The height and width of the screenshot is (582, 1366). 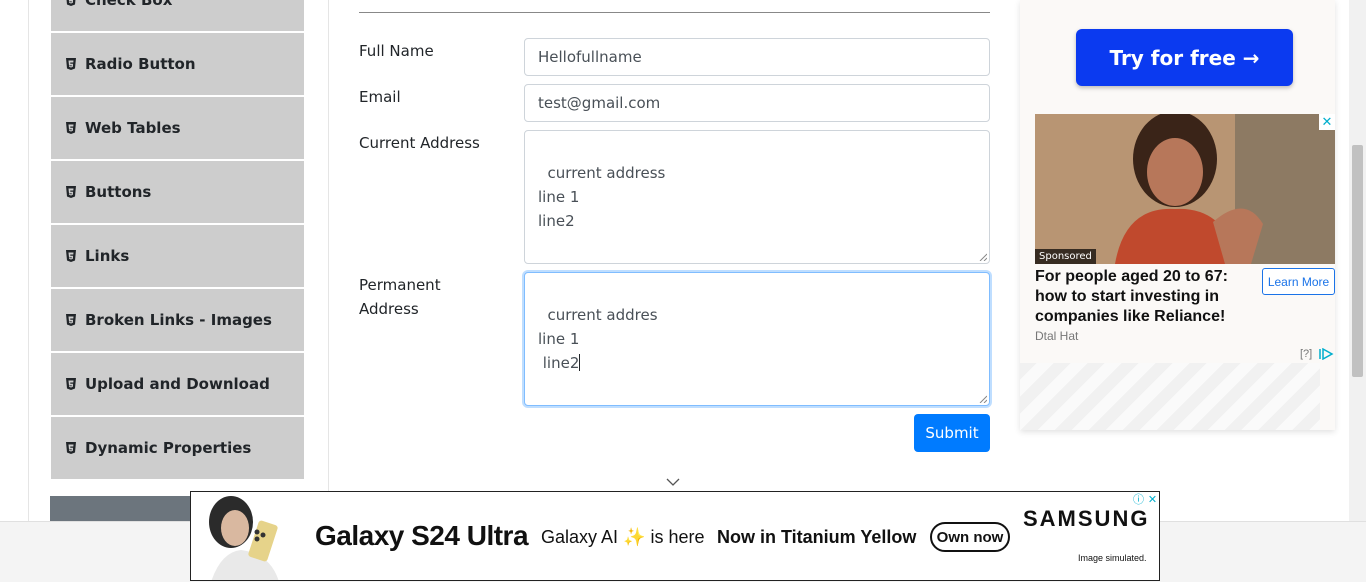 I want to click on ad-source: Dtal Hat, so click(x=1057, y=336).